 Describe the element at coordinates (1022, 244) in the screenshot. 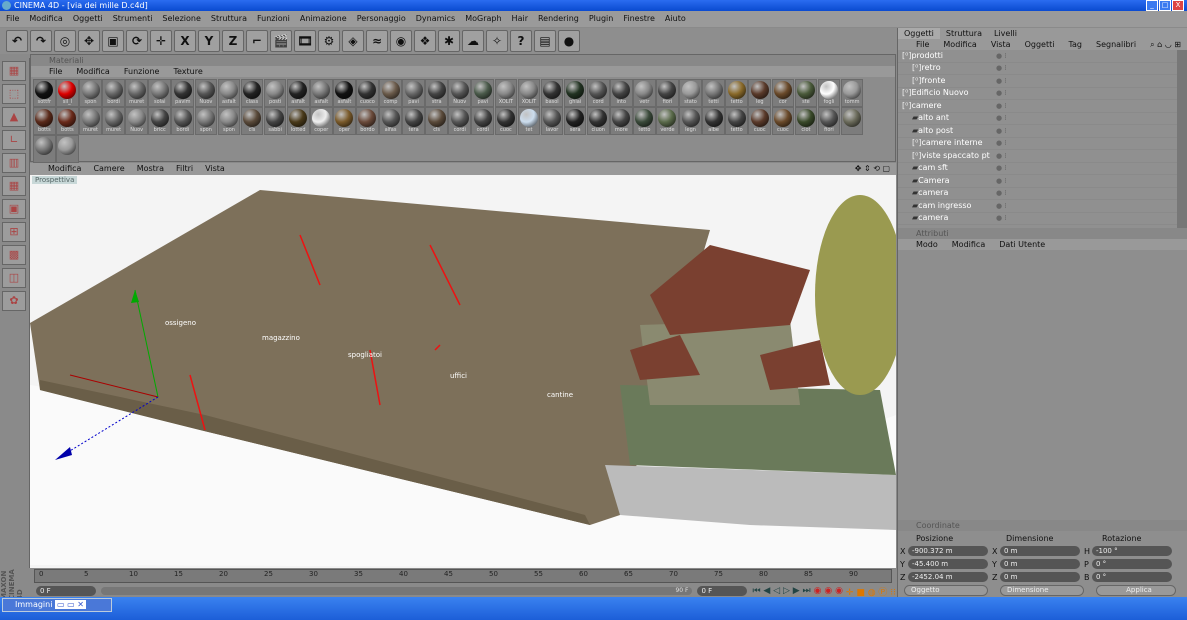

I see `attr-menu-item: Dati Utente` at that location.